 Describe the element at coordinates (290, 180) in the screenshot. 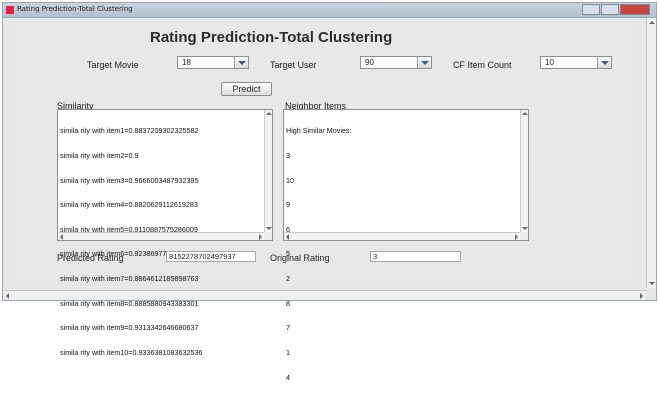

I see `neighbor-line: 10` at that location.